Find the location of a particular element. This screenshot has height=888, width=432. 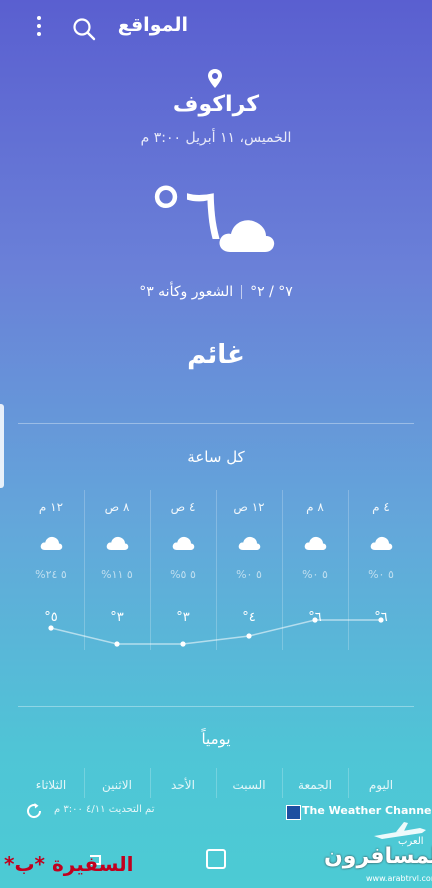

location-pin-icon is located at coordinates (215, 79).